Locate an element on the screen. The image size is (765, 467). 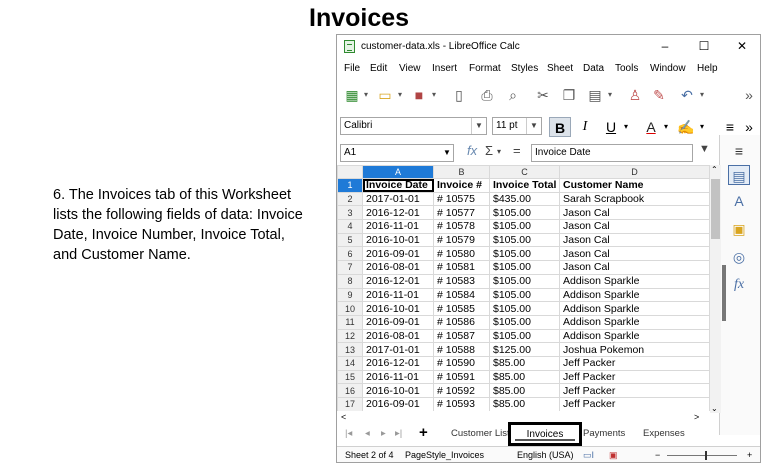
toolbar-overflow-icon: » is located at coordinates (749, 95).